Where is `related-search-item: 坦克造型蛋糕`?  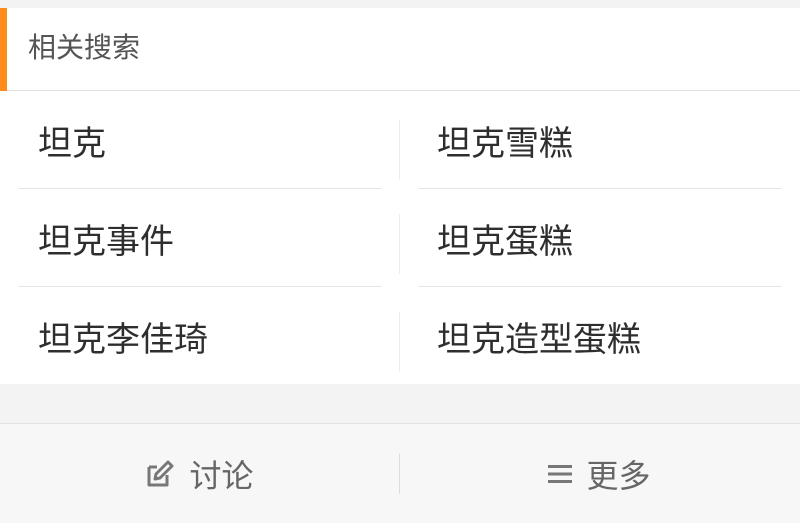
related-search-item: 坦克造型蛋糕 is located at coordinates (607, 336).